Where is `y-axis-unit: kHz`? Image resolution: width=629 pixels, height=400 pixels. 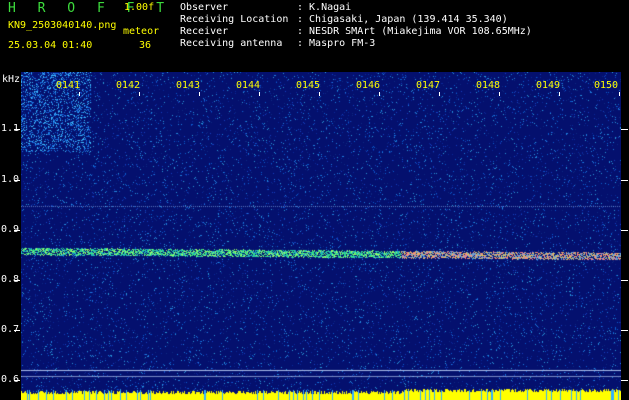 y-axis-unit: kHz is located at coordinates (11, 79).